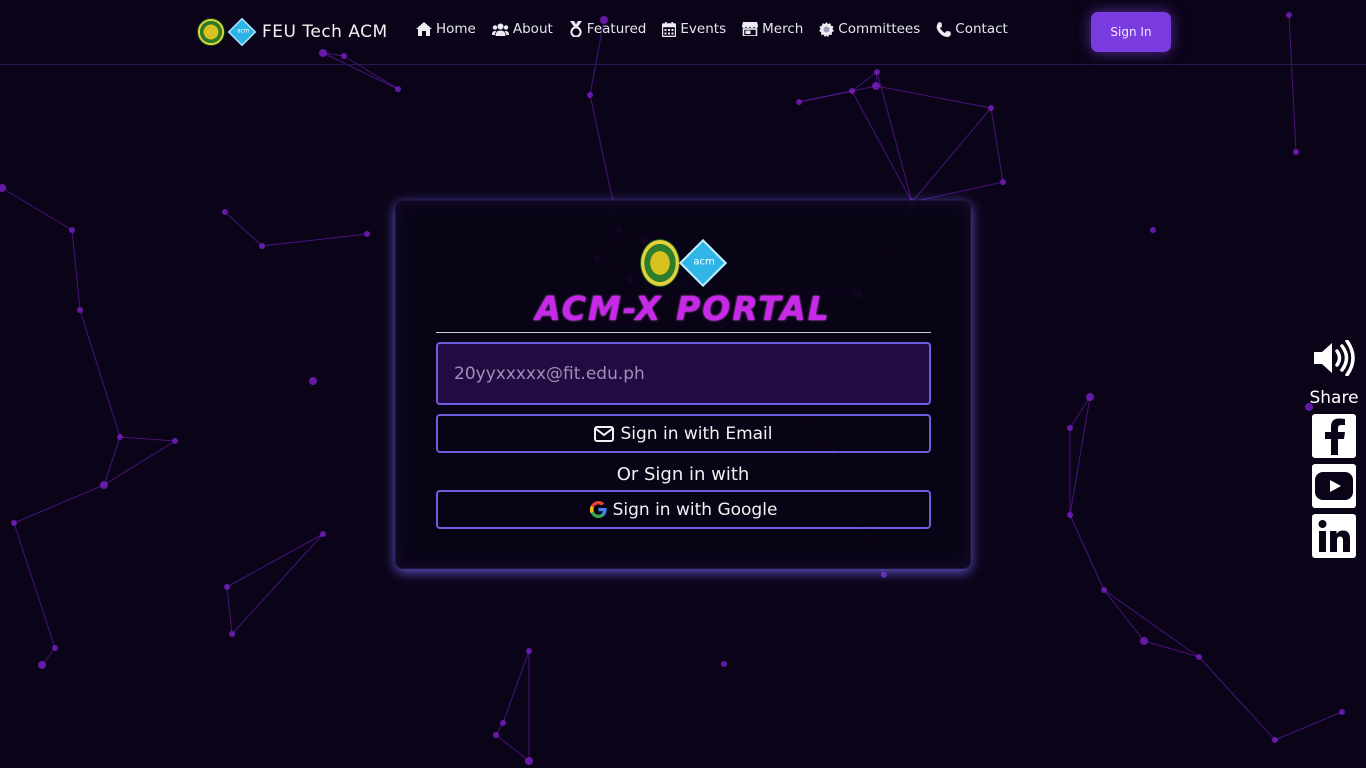 The image size is (1366, 768). I want to click on store-icon, so click(750, 29).